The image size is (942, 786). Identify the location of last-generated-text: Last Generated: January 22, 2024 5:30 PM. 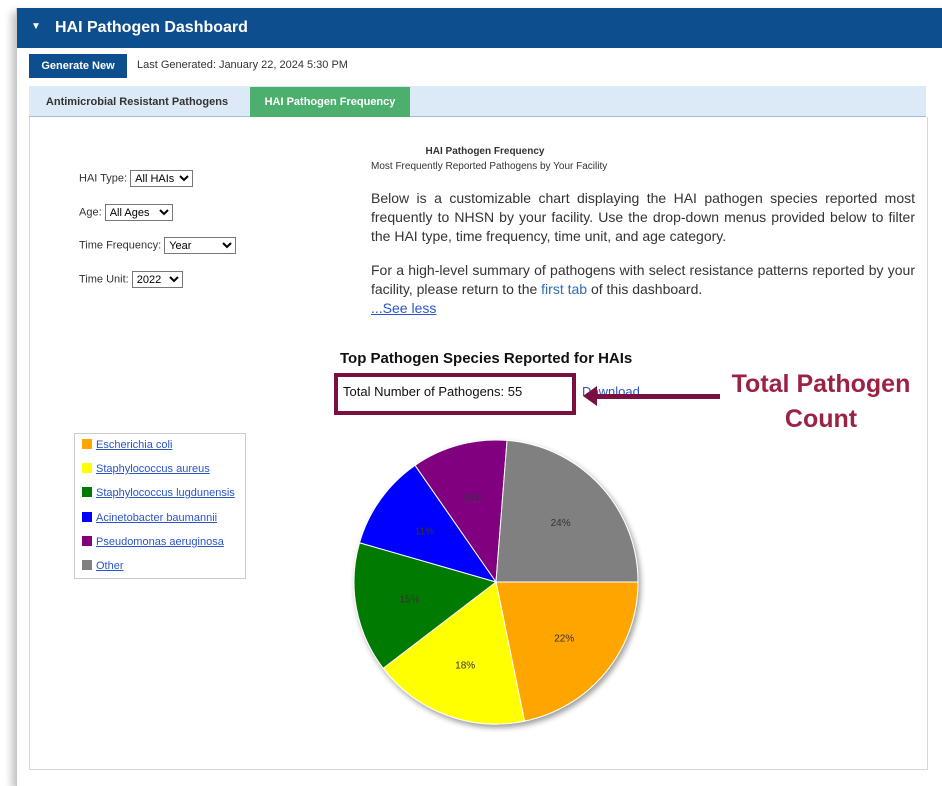
(242, 65).